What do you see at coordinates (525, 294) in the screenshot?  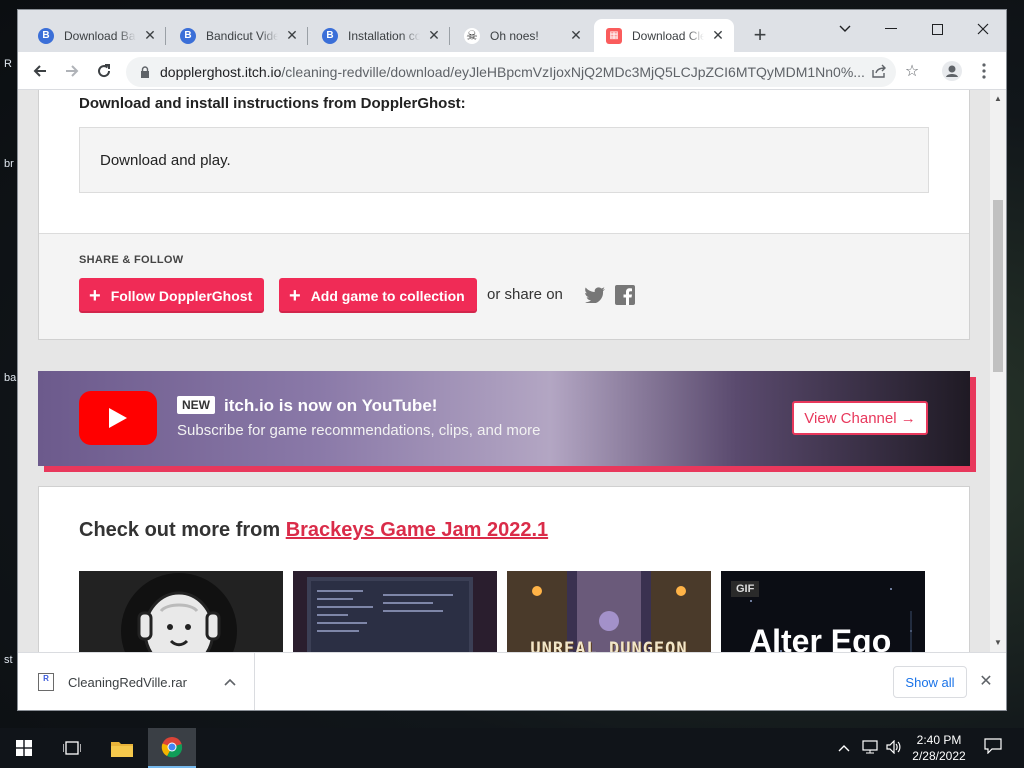 I see `or-share-label: or share on` at bounding box center [525, 294].